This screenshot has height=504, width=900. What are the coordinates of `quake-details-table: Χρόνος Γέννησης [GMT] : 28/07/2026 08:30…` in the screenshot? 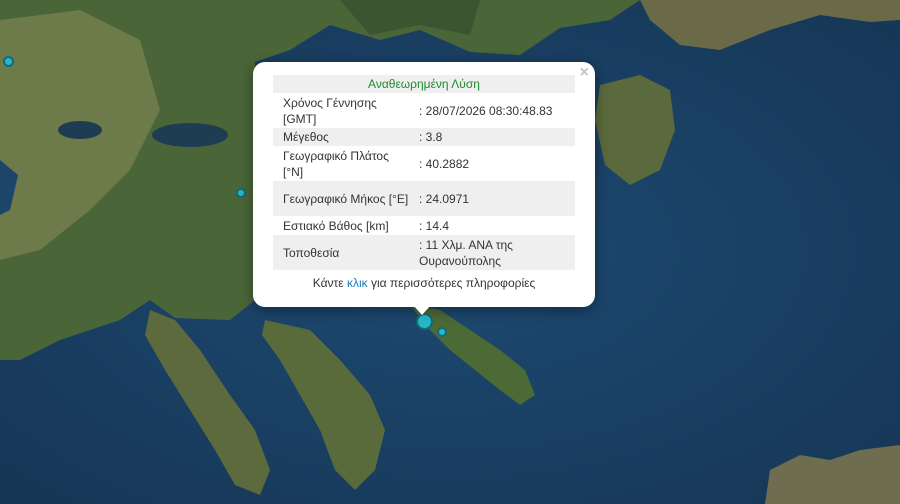 It's located at (424, 182).